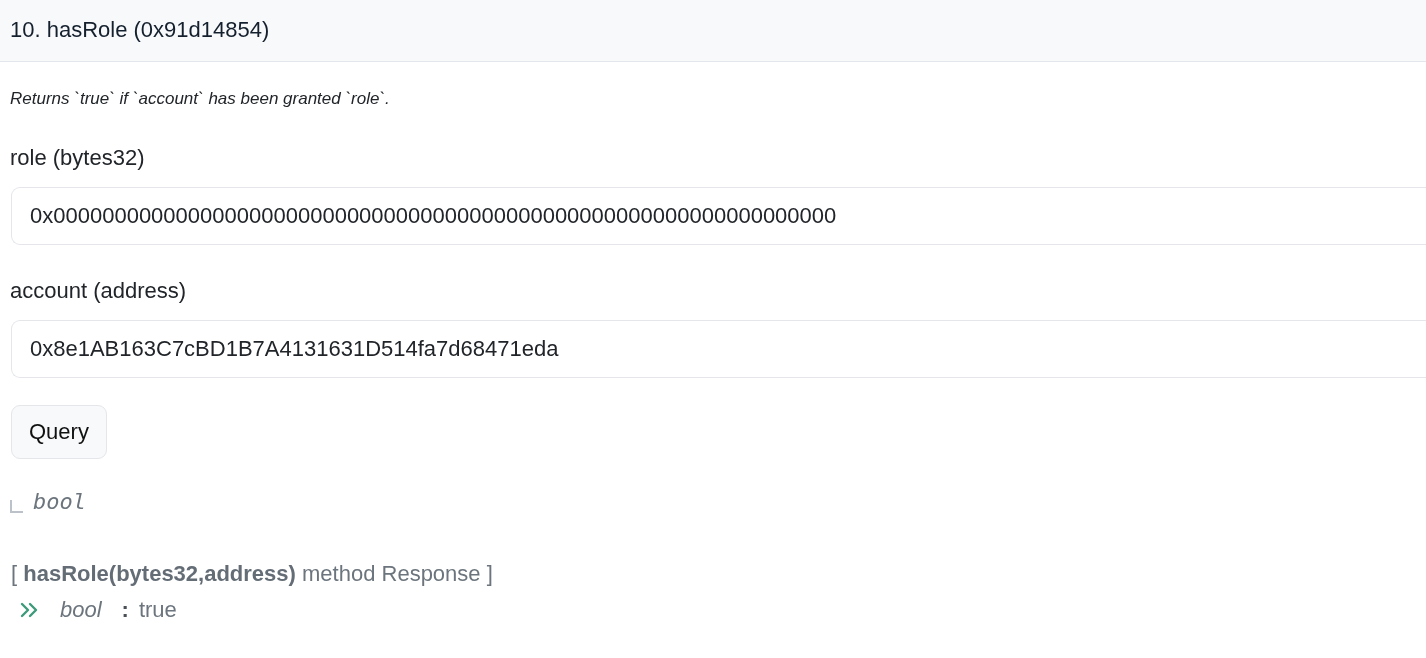 The width and height of the screenshot is (1426, 658). What do you see at coordinates (77, 158) in the screenshot?
I see `field-label: role (bytes32)` at bounding box center [77, 158].